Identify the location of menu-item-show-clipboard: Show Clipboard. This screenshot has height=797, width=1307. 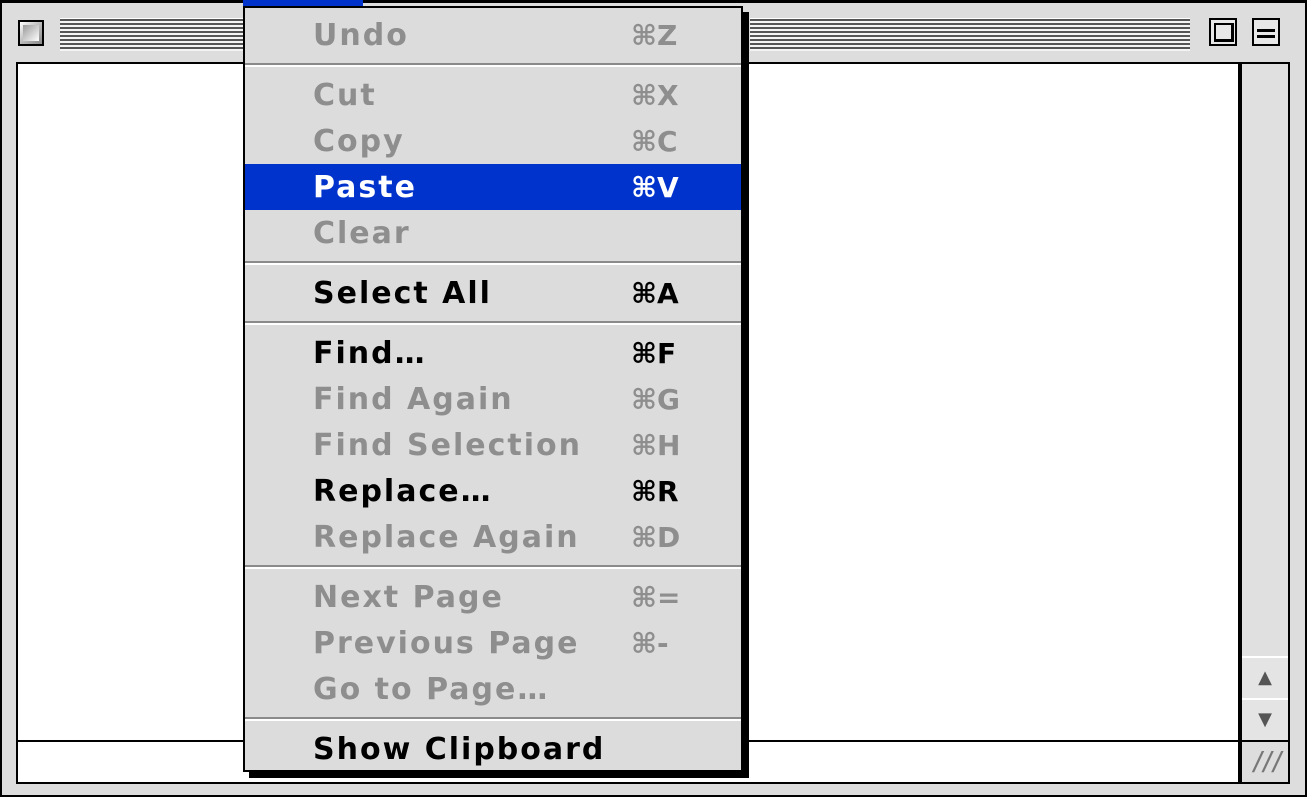
(493, 749).